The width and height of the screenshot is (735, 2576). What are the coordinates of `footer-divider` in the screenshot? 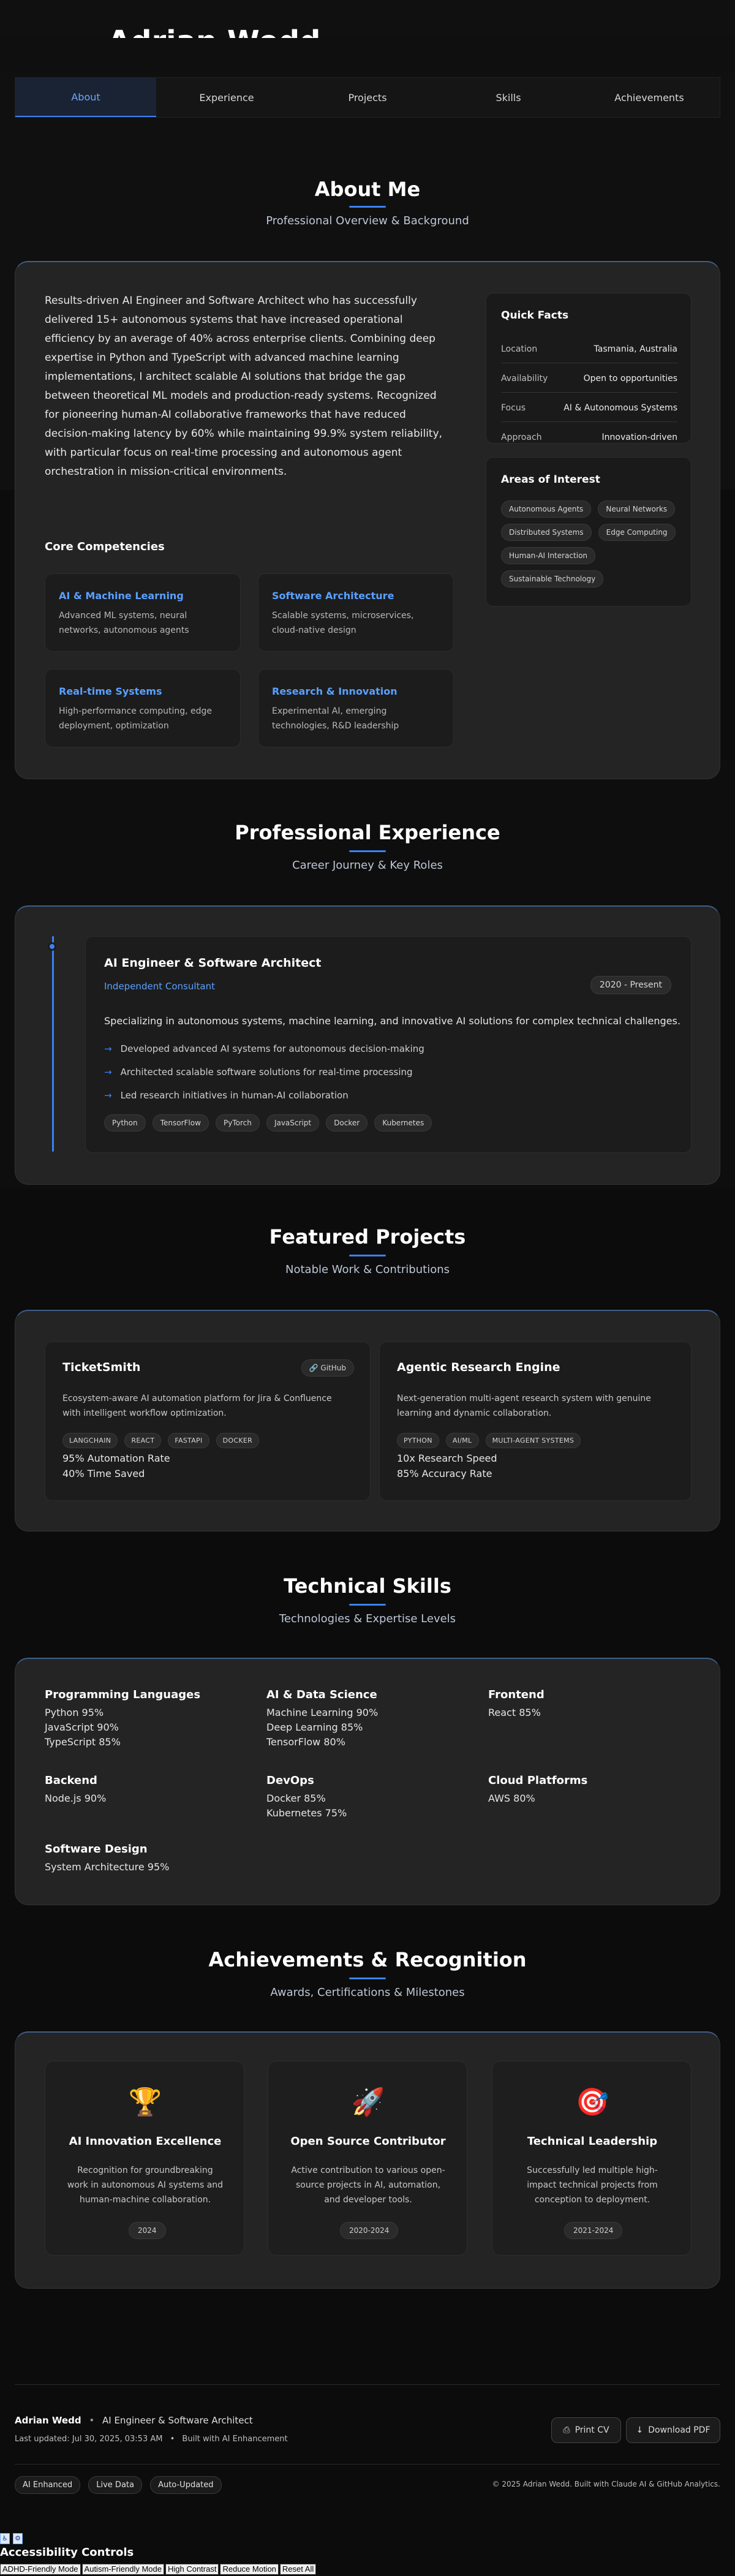 It's located at (367, 2464).